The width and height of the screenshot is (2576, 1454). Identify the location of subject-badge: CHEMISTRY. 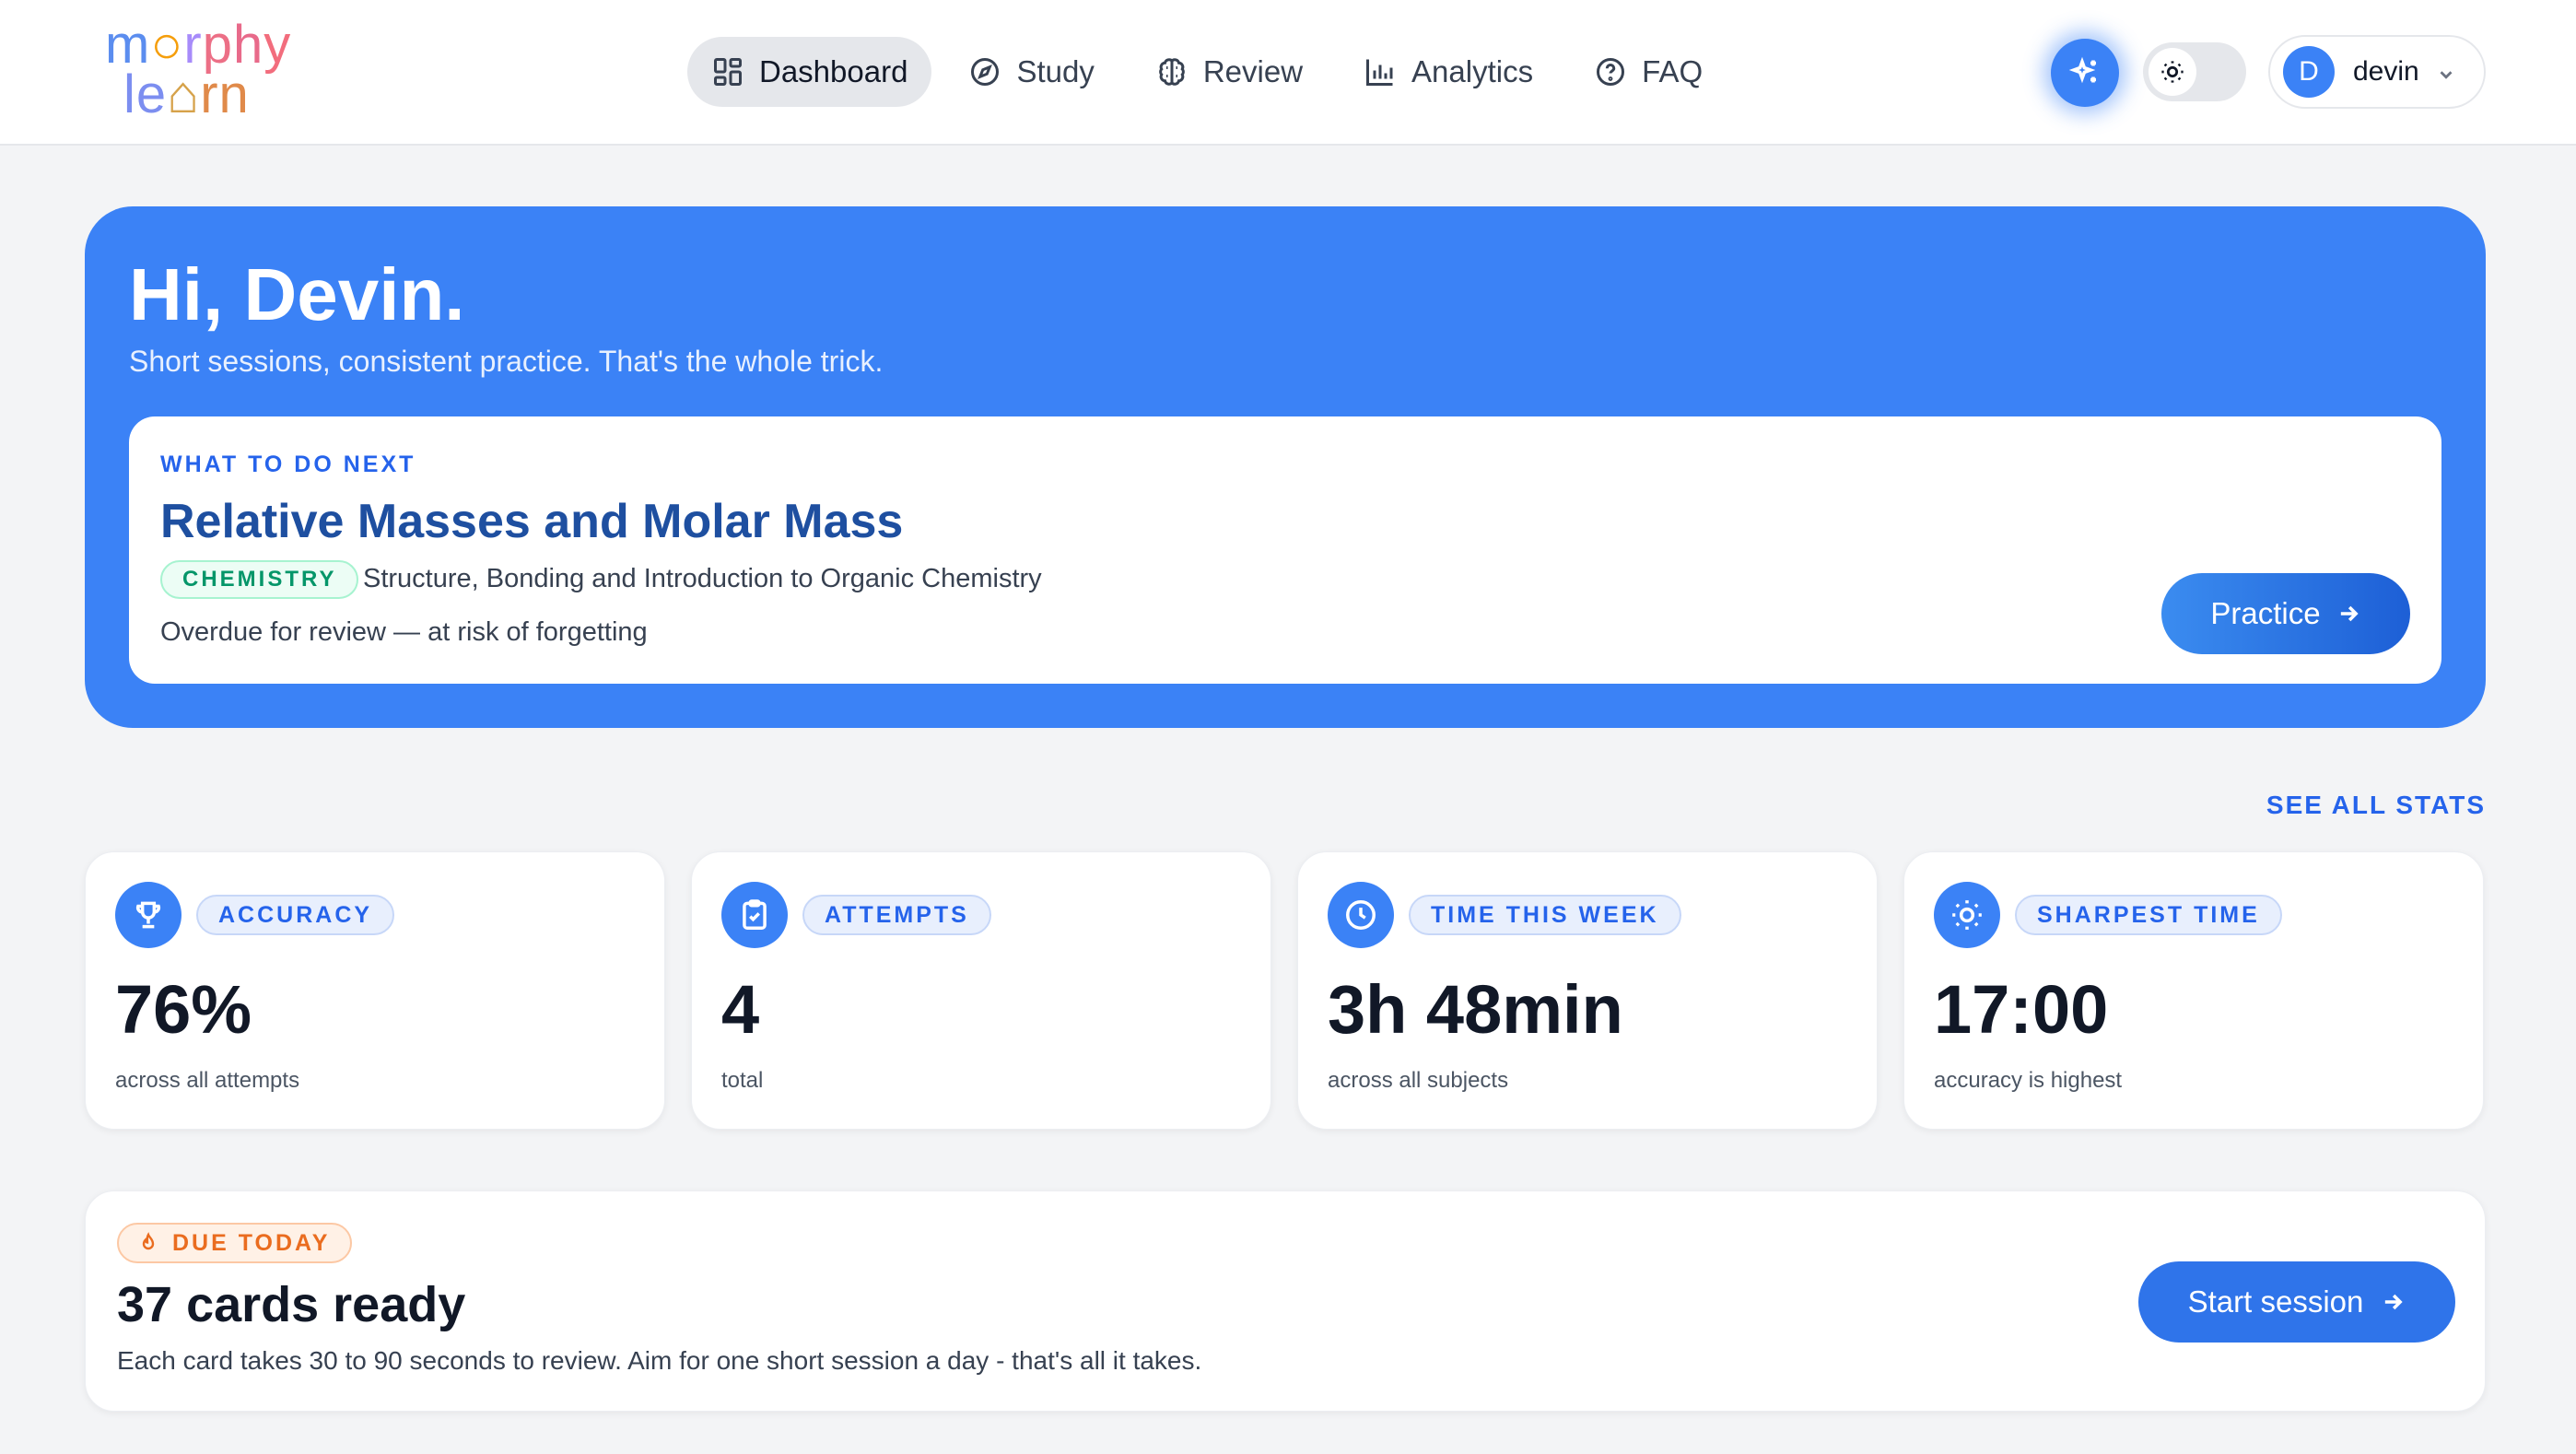
(259, 579).